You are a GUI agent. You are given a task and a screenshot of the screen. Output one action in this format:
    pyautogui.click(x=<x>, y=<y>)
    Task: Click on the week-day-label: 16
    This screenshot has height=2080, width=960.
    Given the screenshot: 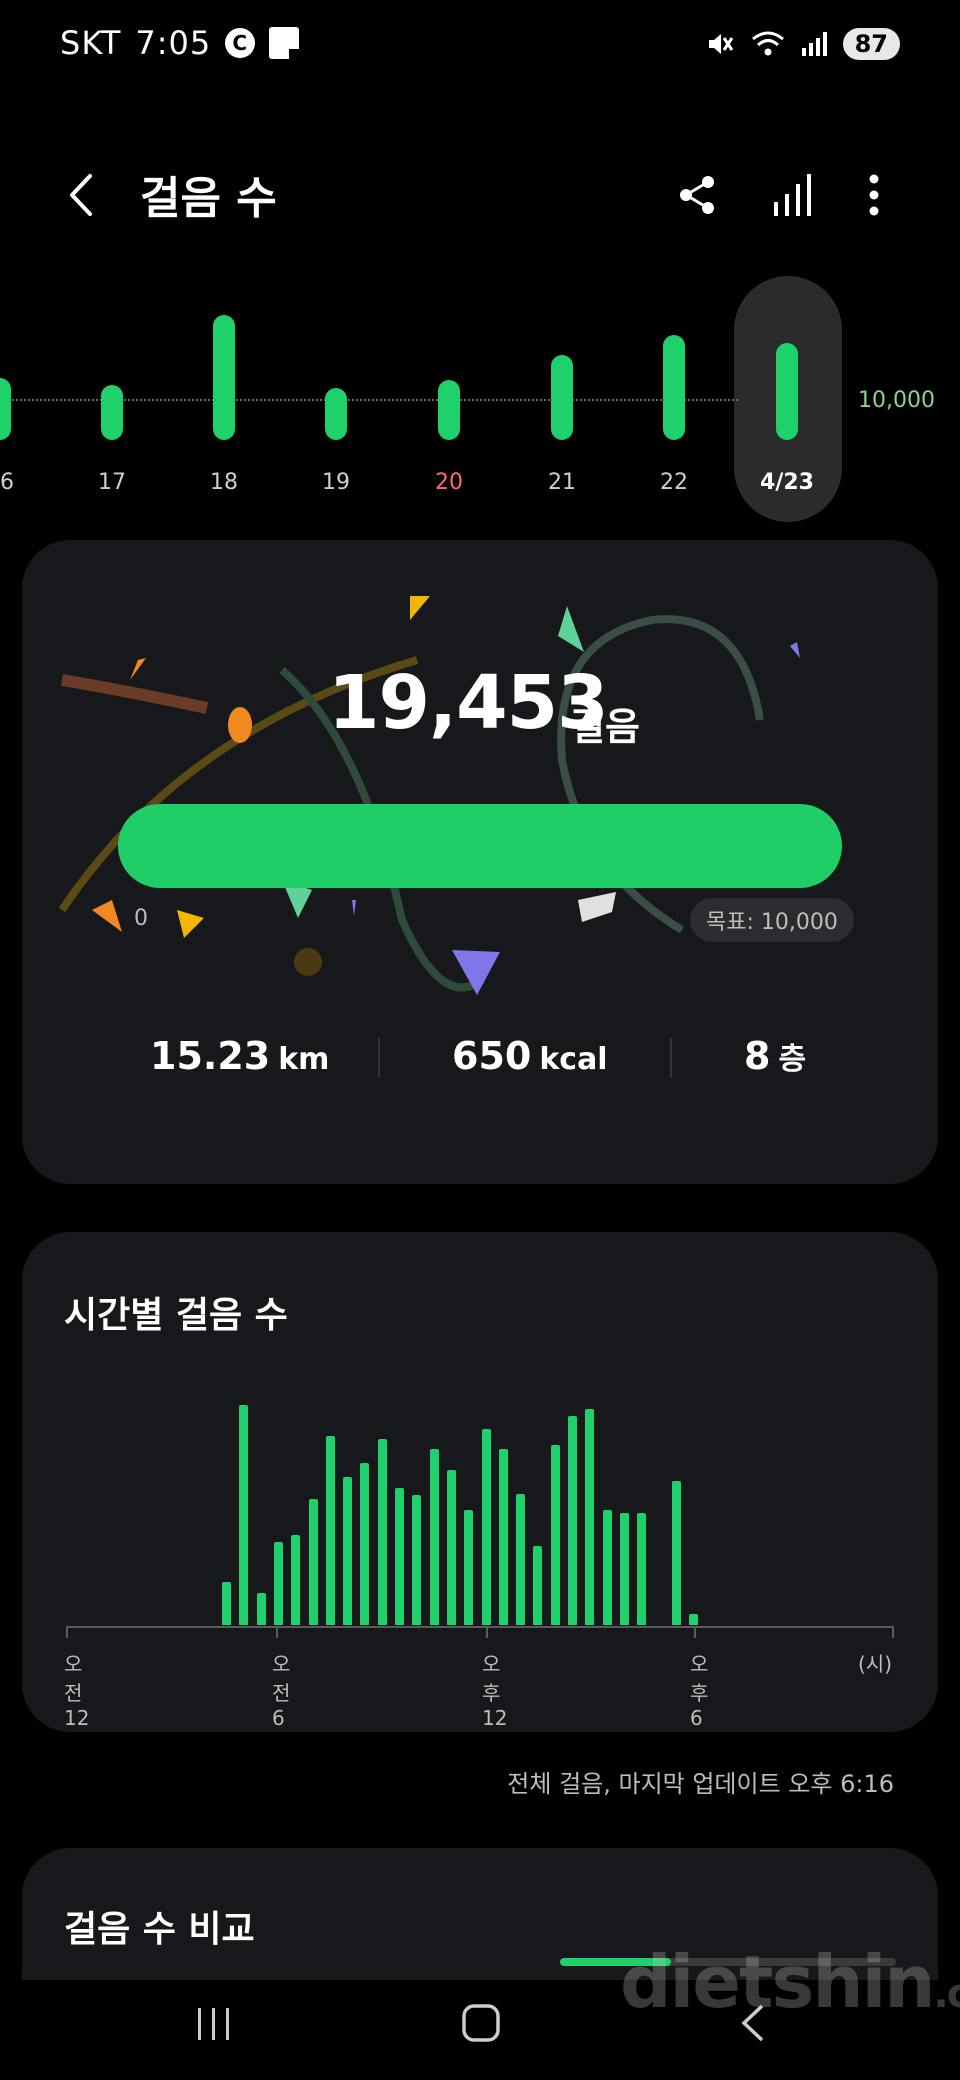 What is the action you would take?
    pyautogui.click(x=15, y=482)
    